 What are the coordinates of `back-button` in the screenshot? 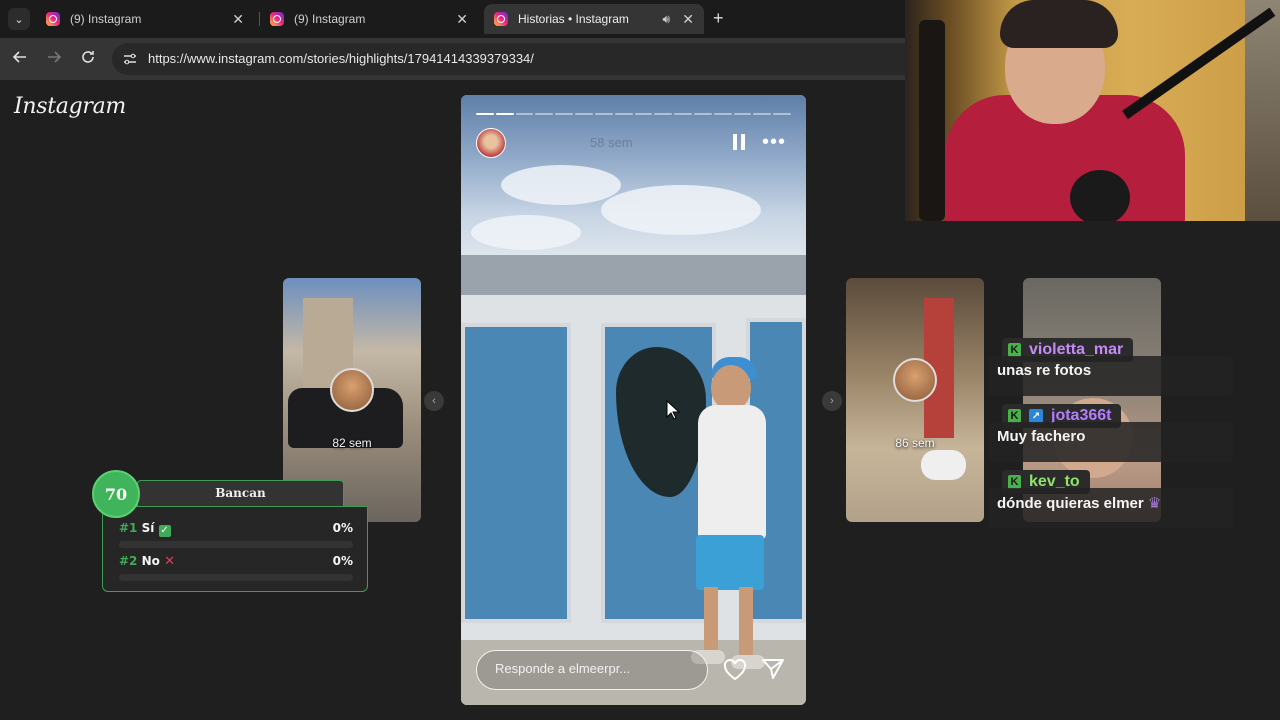 It's located at (20, 59).